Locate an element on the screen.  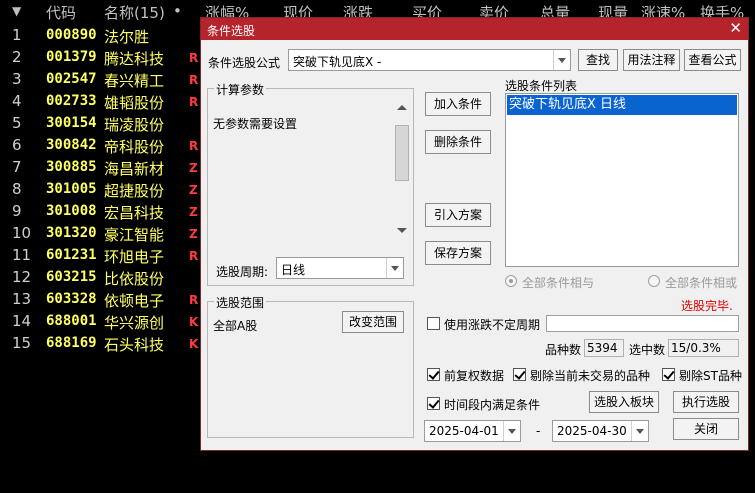
table-row: 11 601231 环旭电子 R is located at coordinates (105, 255).